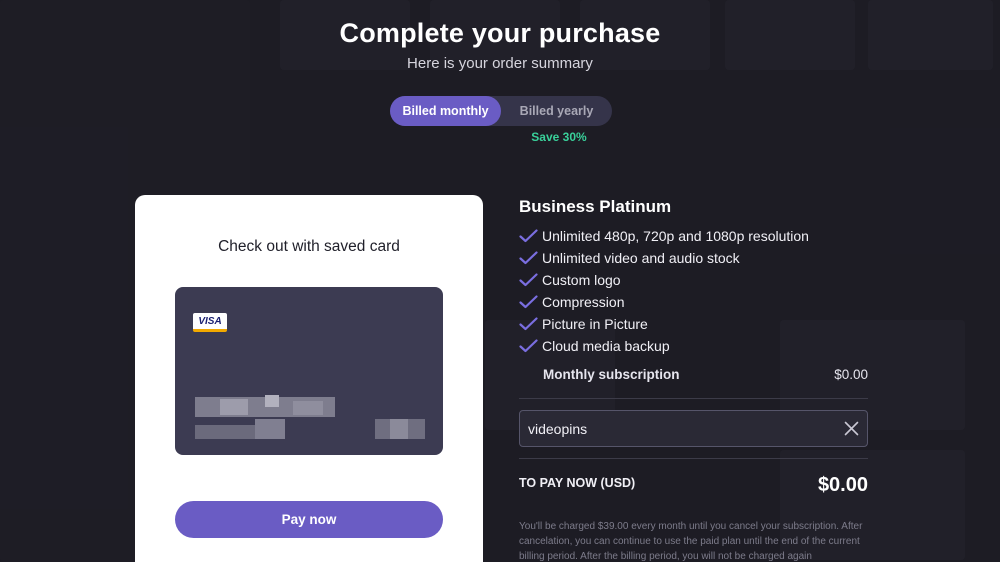 The height and width of the screenshot is (562, 1000). What do you see at coordinates (851, 428) in the screenshot?
I see `clear-icon` at bounding box center [851, 428].